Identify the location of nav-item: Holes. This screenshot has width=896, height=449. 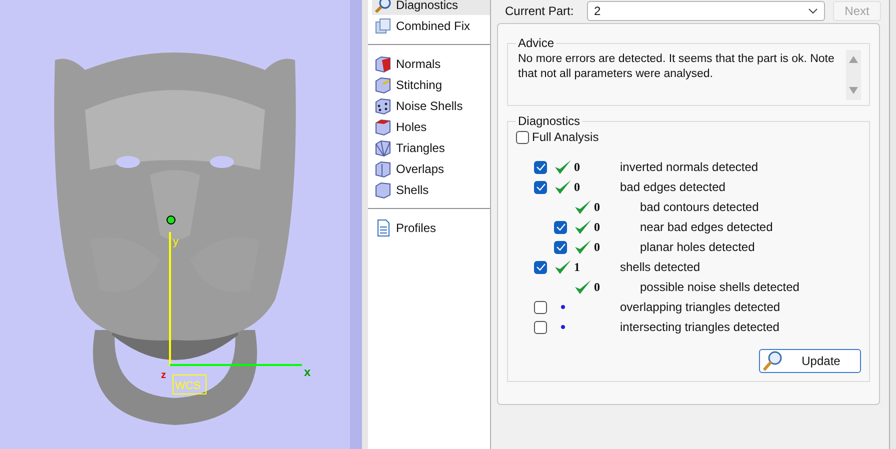
(431, 126).